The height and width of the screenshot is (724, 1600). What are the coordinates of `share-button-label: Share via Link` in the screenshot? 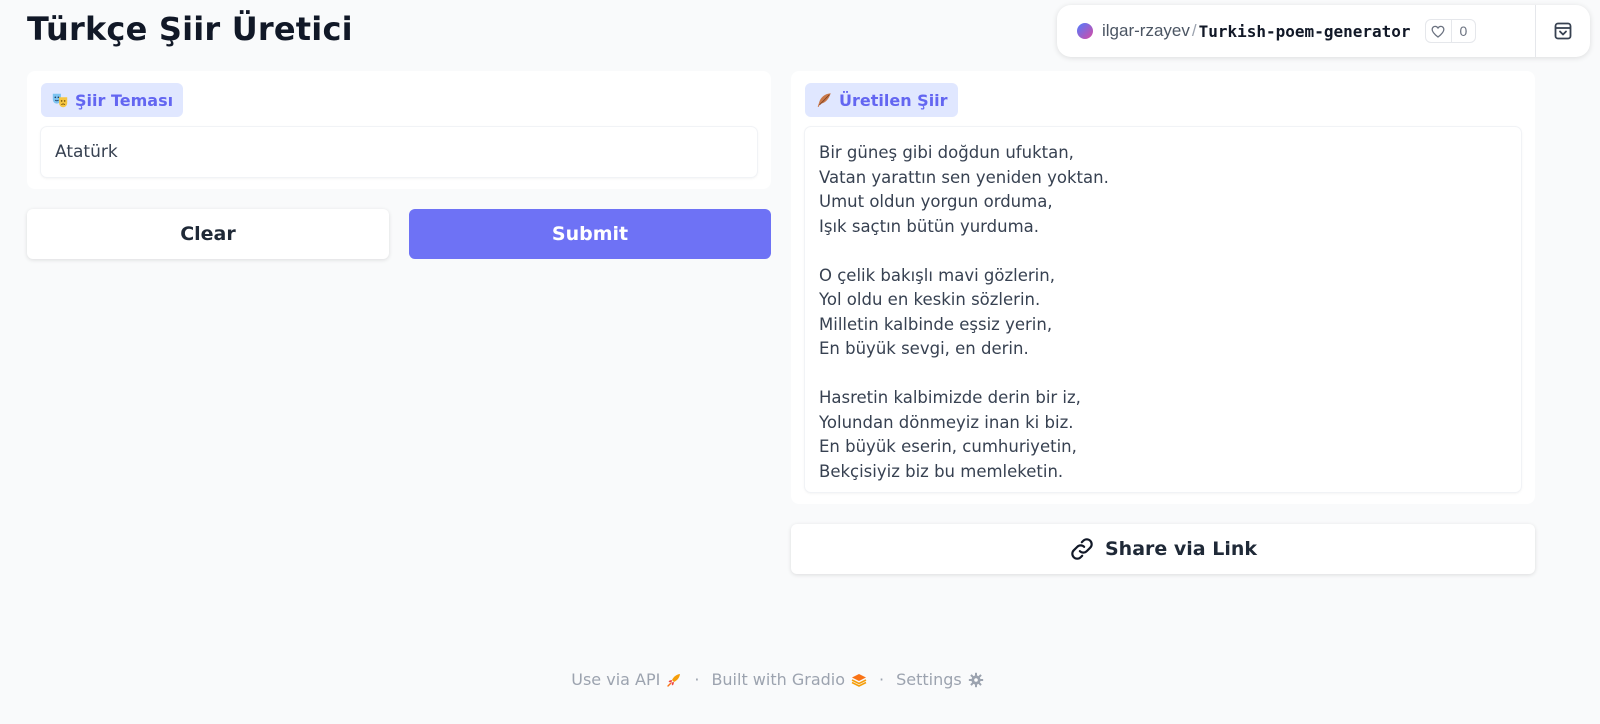 It's located at (1181, 549).